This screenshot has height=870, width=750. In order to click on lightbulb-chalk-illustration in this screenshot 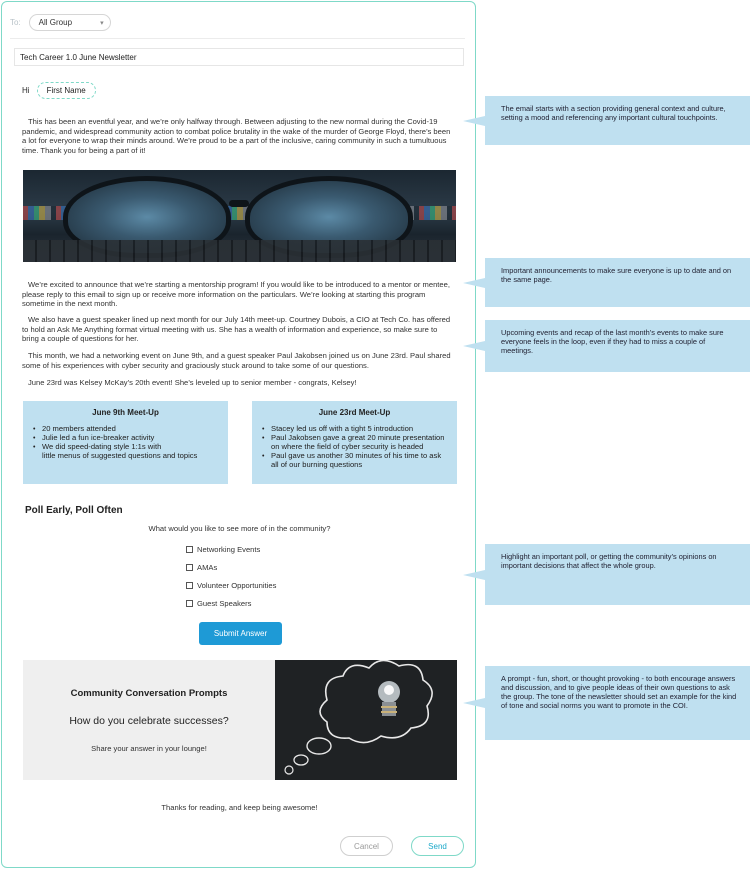, I will do `click(358, 717)`.